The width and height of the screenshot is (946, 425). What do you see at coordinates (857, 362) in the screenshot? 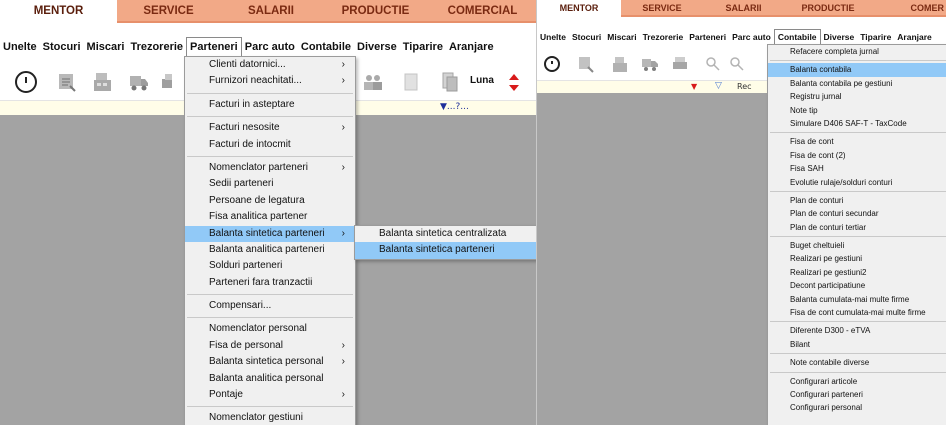
I see `menu-item-note-contabile-diverse: Note contabile diverse` at bounding box center [857, 362].